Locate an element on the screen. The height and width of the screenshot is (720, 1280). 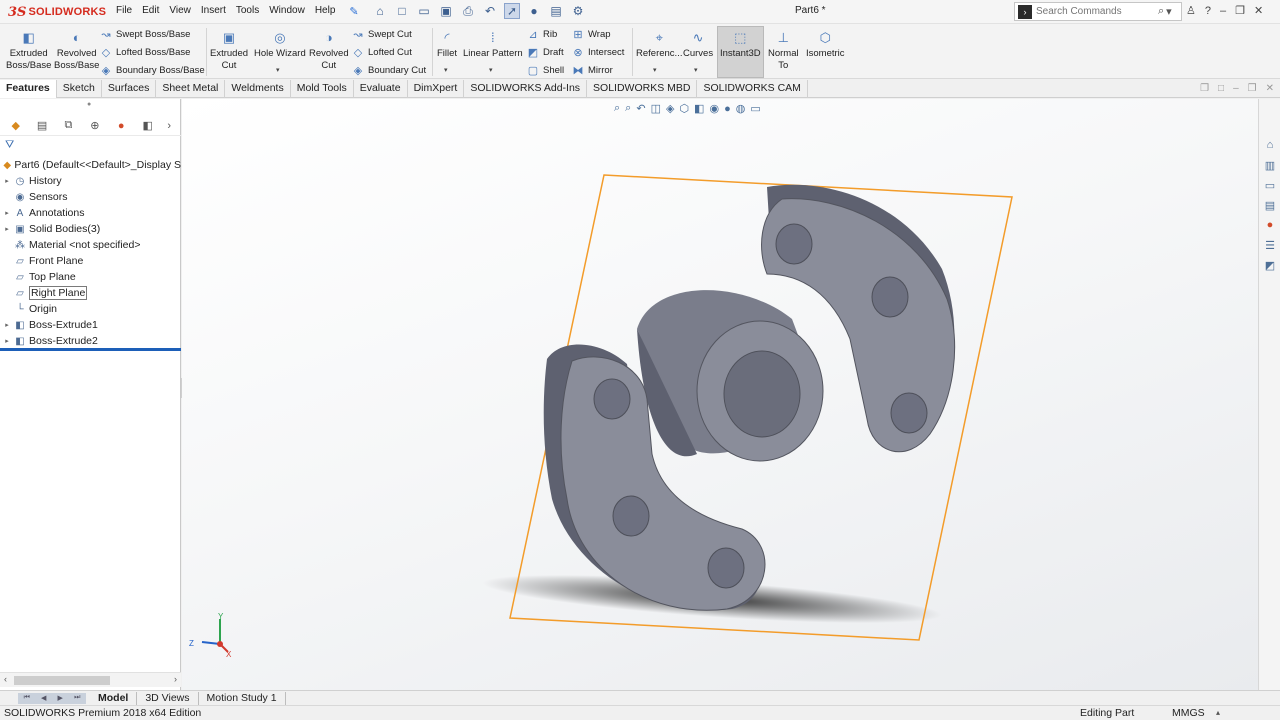
scroll-right-icon: › is located at coordinates (175, 679).